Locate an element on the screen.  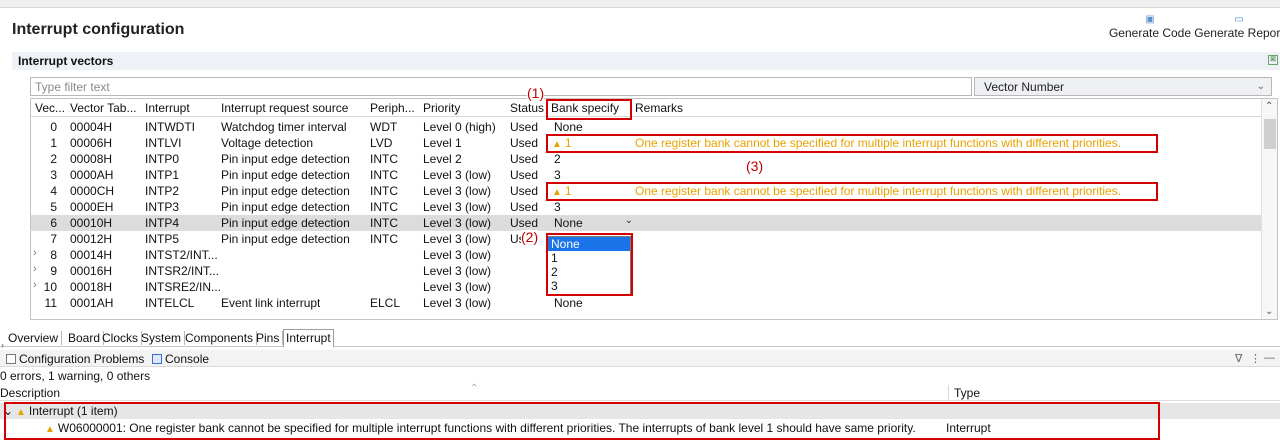
collapse-icon: ⊠ is located at coordinates (1273, 60).